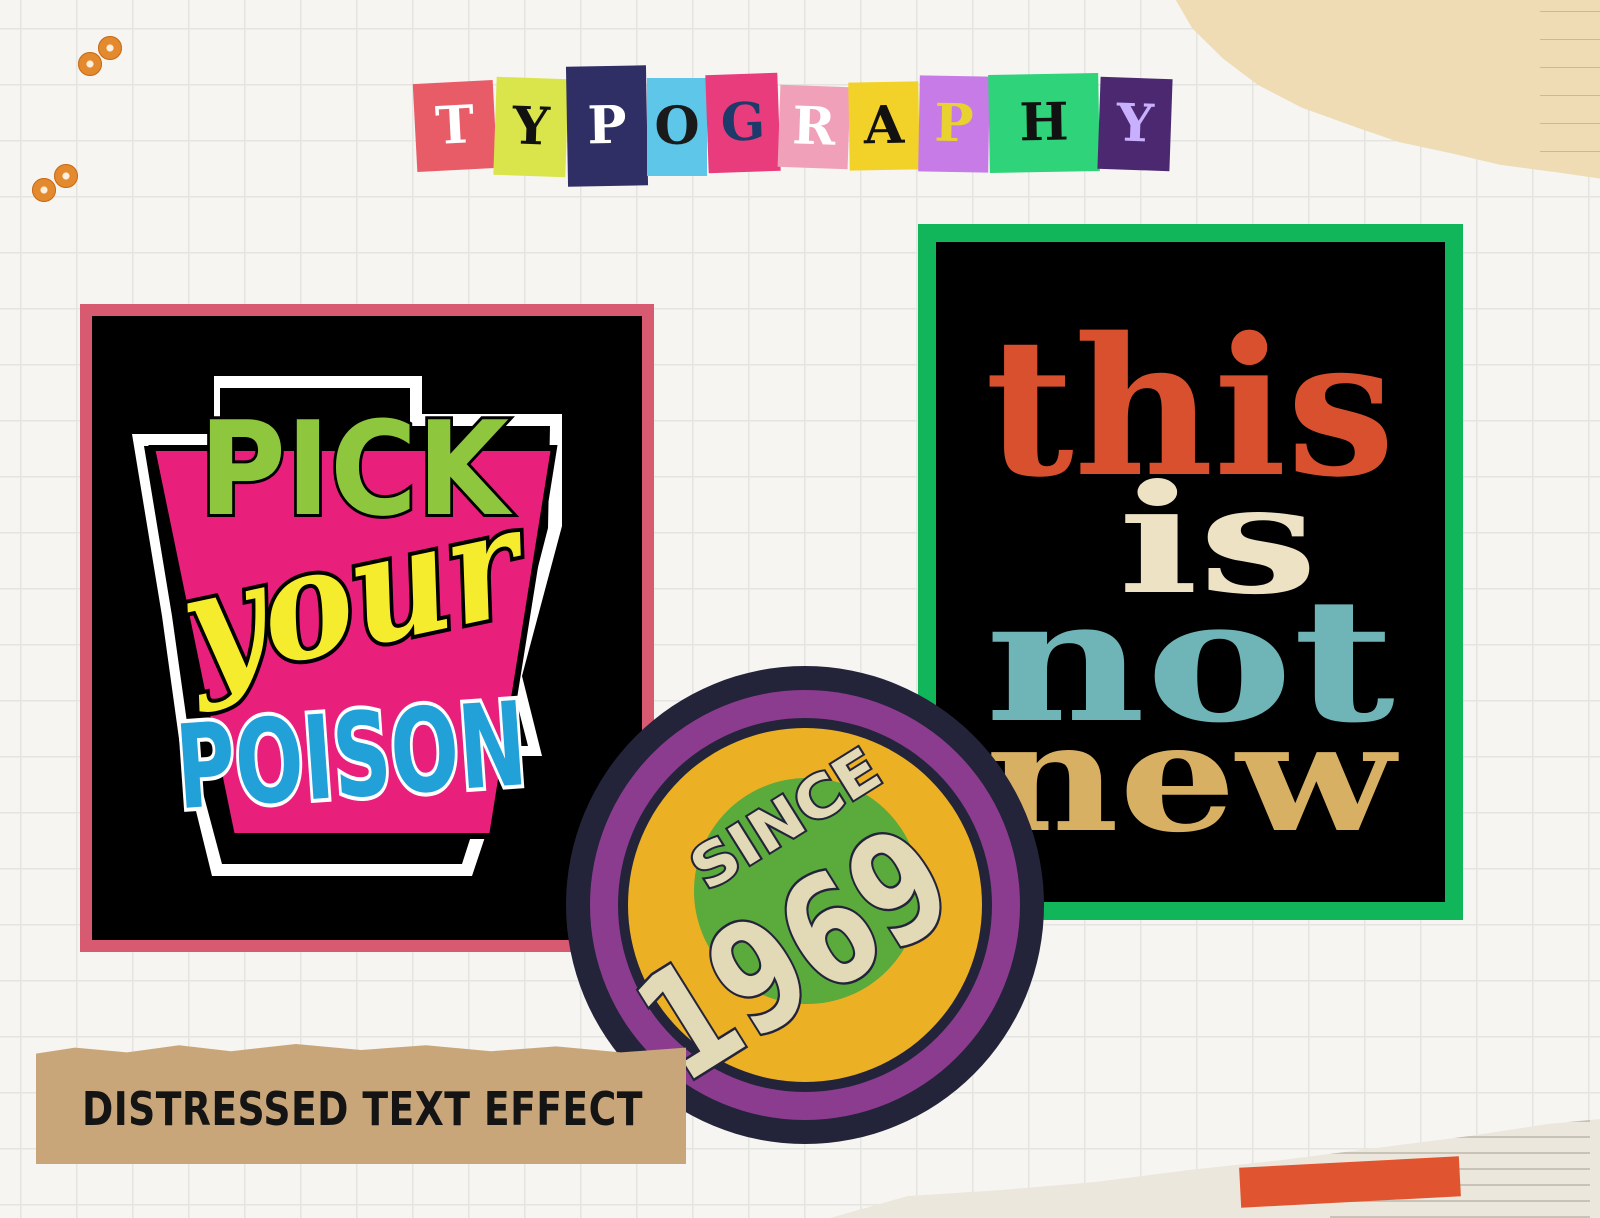 This screenshot has width=1600, height=1218. What do you see at coordinates (743, 123) in the screenshot?
I see `title-letter: G` at bounding box center [743, 123].